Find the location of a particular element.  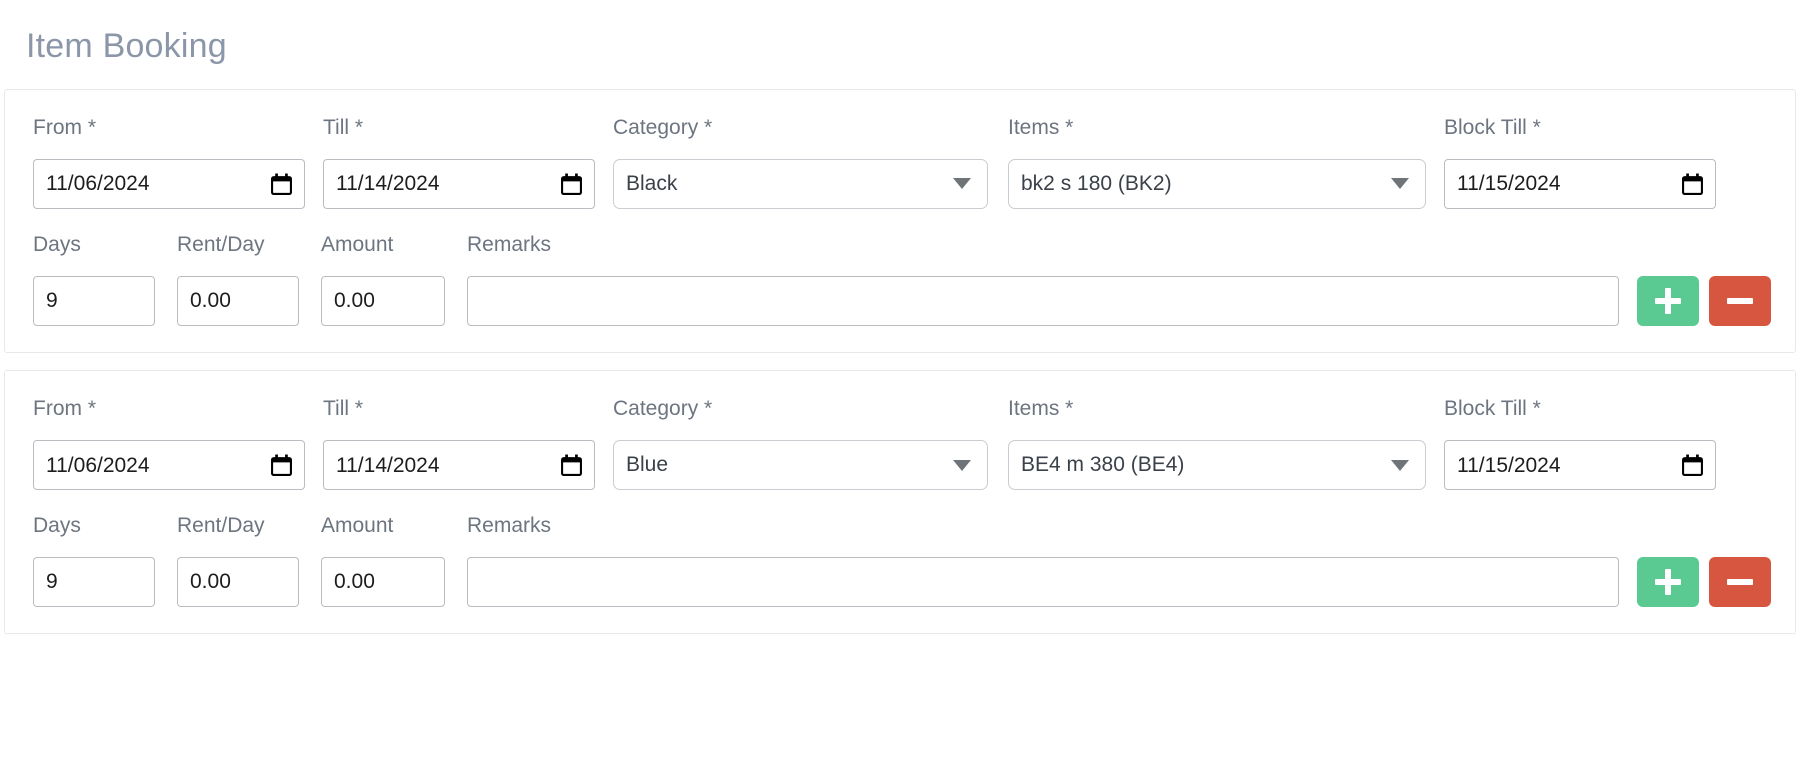

category-select: Black is located at coordinates (800, 183).